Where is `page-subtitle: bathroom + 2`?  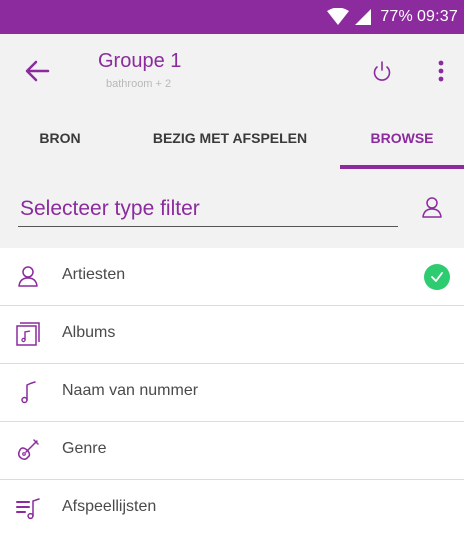 page-subtitle: bathroom + 2 is located at coordinates (139, 84).